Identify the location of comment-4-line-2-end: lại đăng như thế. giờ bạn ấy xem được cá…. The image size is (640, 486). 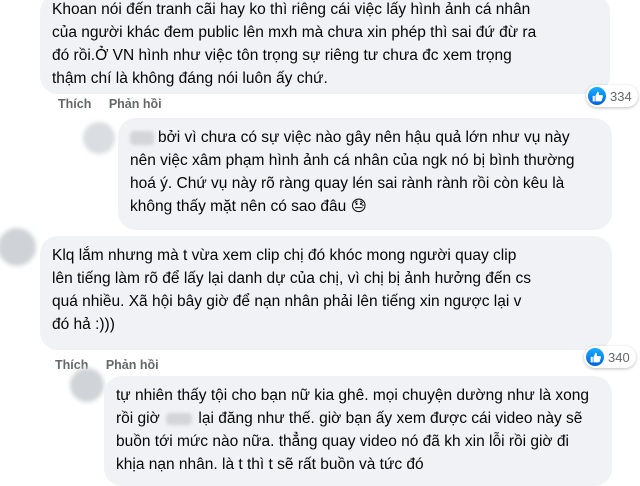
(390, 418).